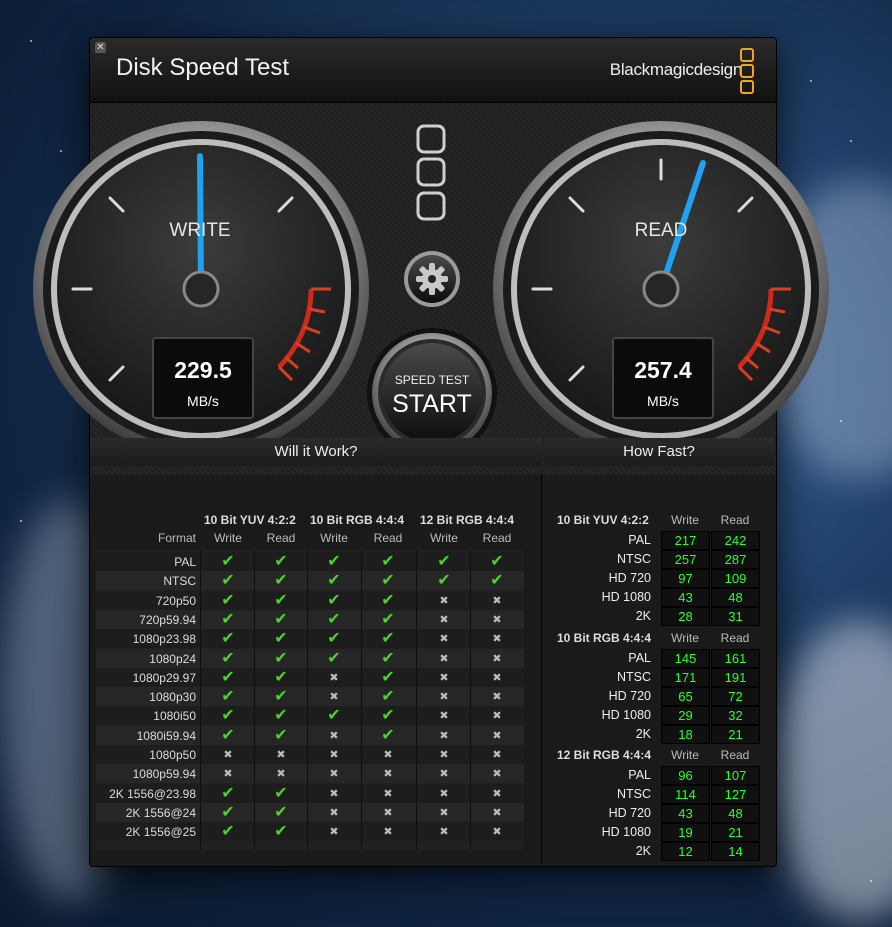  Describe the element at coordinates (663, 401) in the screenshot. I see `read-unit: MB/s` at that location.